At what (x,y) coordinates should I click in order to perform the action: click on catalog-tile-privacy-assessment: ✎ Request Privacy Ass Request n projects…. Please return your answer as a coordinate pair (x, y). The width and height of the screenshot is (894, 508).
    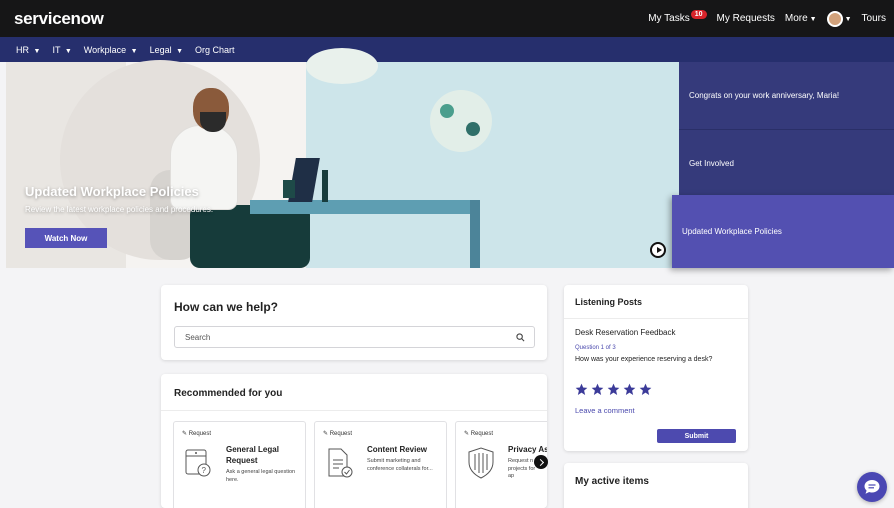
    Looking at the image, I should click on (501, 464).